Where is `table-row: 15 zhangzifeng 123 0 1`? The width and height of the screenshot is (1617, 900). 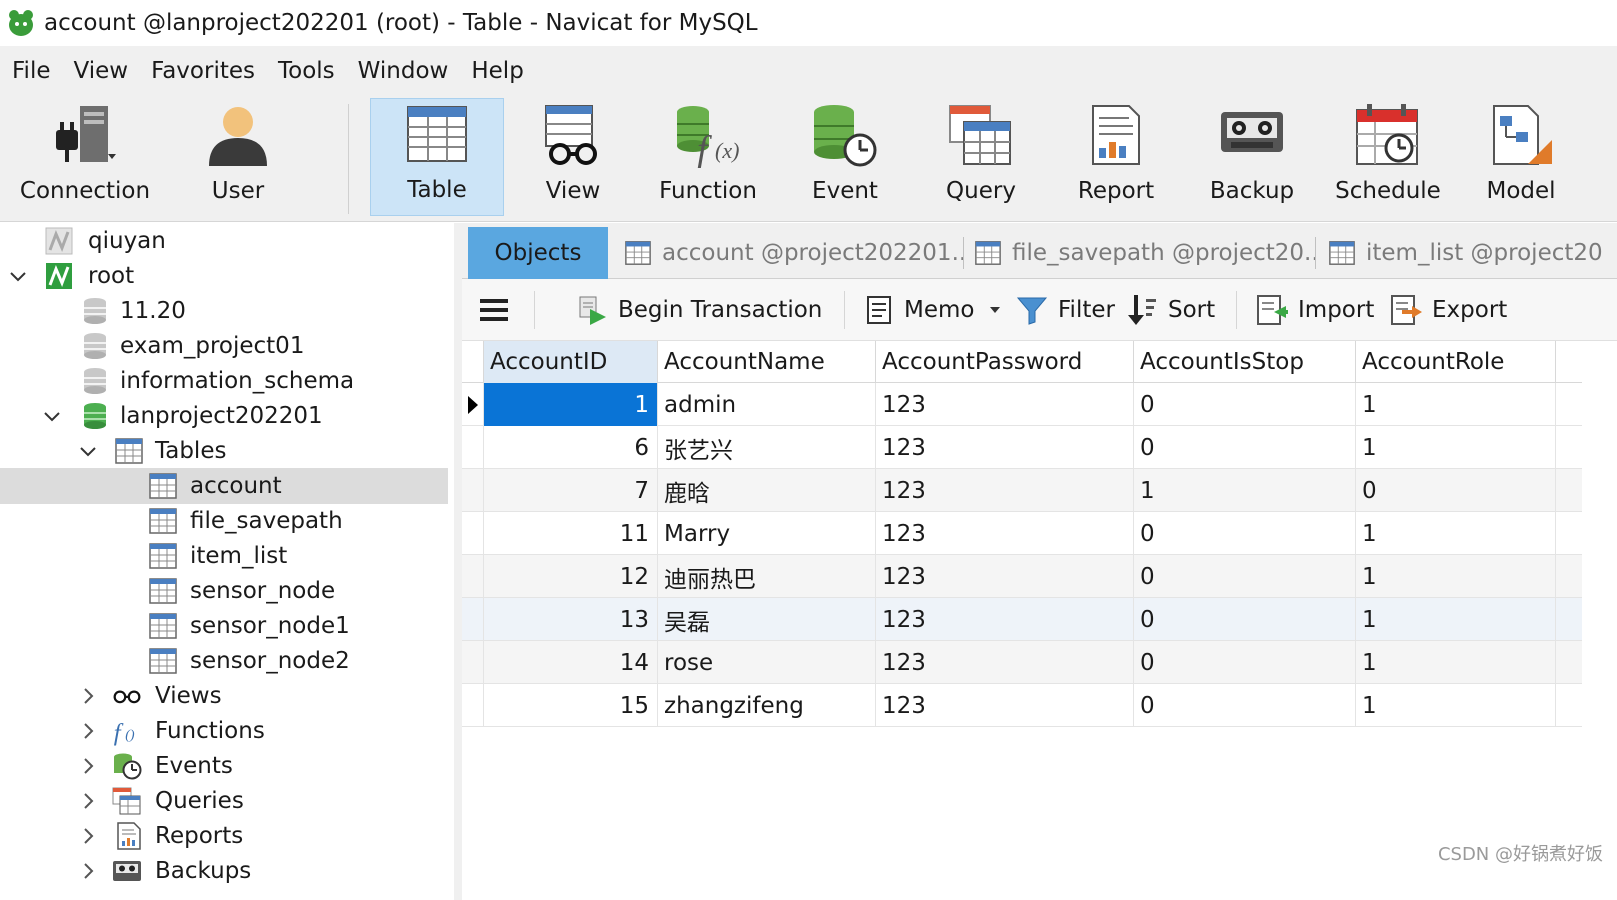 table-row: 15 zhangzifeng 123 0 1 is located at coordinates (1022, 705).